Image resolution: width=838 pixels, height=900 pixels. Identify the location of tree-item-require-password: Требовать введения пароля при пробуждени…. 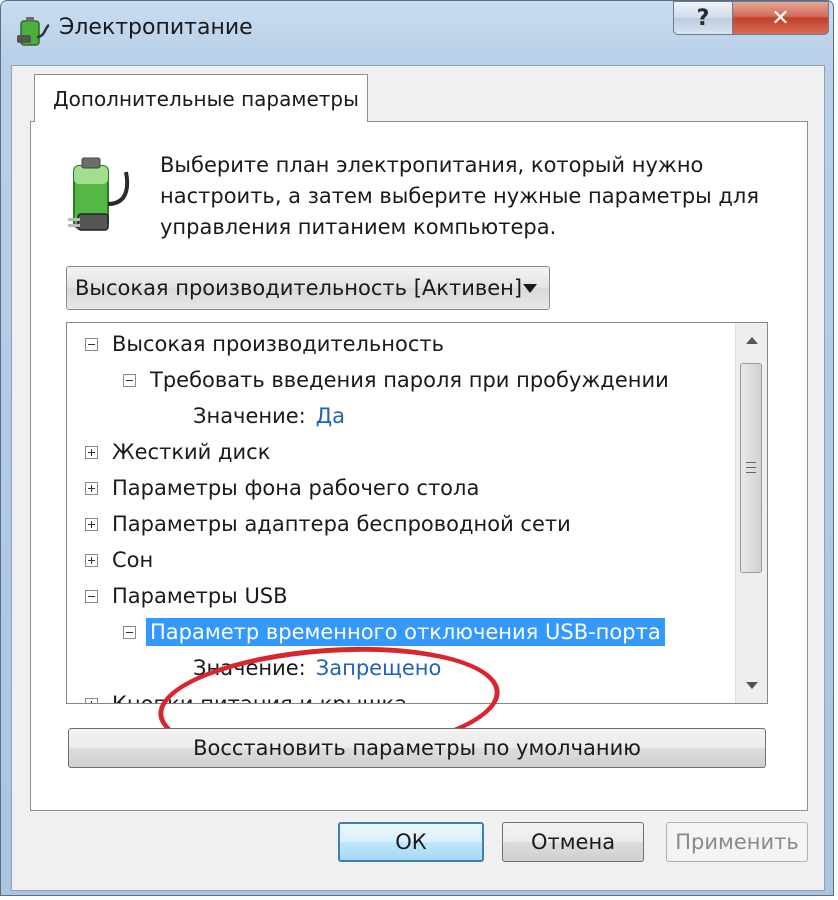
(396, 380).